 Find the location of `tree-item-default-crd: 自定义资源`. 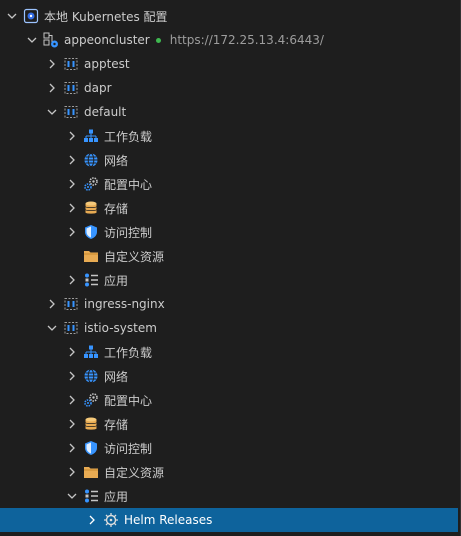

tree-item-default-crd: 自定义资源 is located at coordinates (229, 256).